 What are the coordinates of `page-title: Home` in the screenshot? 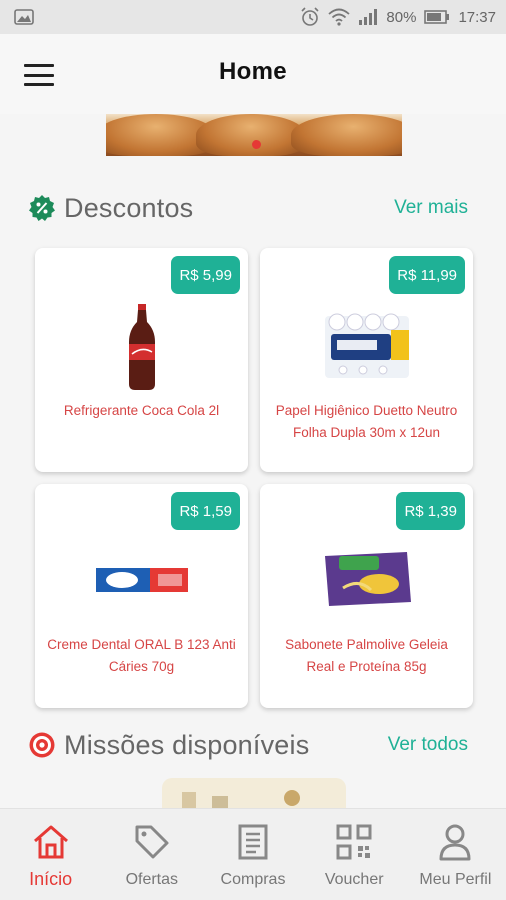 It's located at (253, 71).